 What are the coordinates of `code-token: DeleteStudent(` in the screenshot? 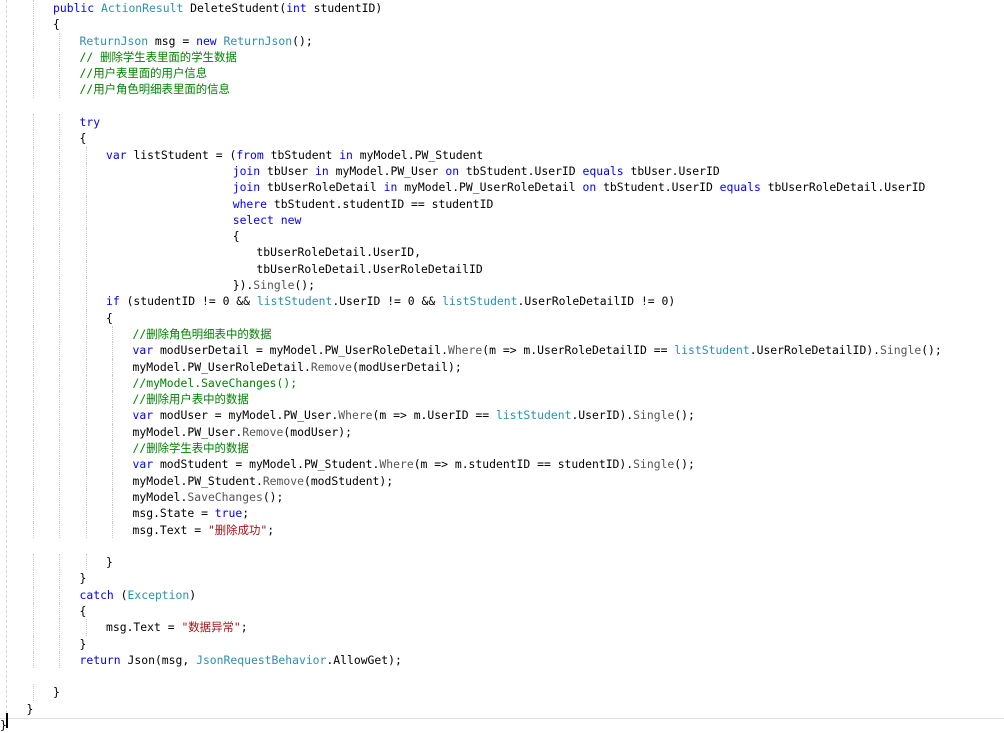 It's located at (235, 8).